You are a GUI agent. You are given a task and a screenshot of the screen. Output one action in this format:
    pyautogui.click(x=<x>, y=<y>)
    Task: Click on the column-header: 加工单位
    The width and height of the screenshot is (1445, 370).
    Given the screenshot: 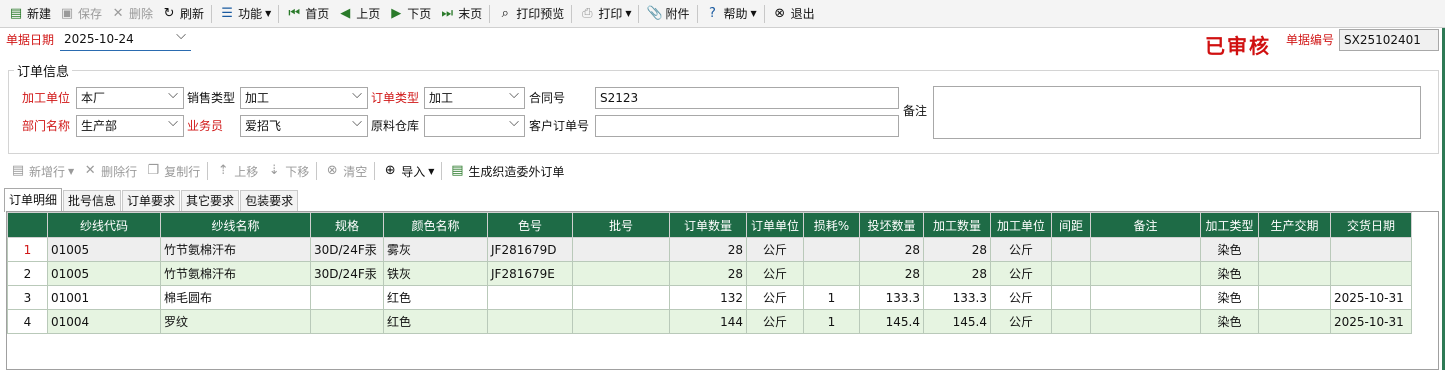 What is the action you would take?
    pyautogui.click(x=1021, y=225)
    